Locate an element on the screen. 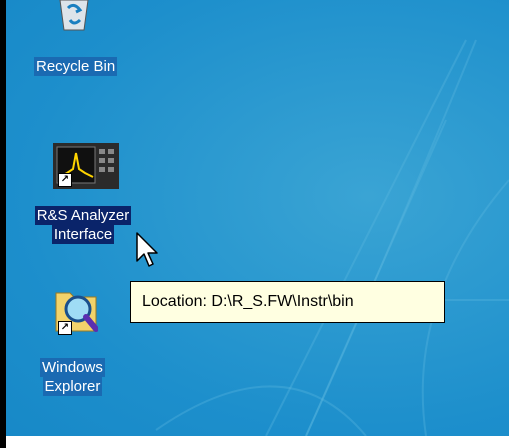 The image size is (513, 448). location-tooltip: Location: D:\R_S.FW\Instr\bin is located at coordinates (287, 302).